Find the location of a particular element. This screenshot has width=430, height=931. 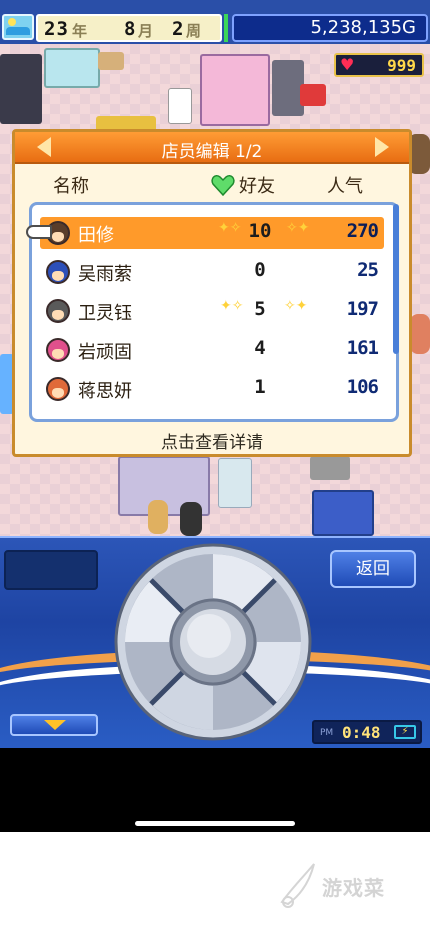

staff-name: 岩顽固 is located at coordinates (105, 352).